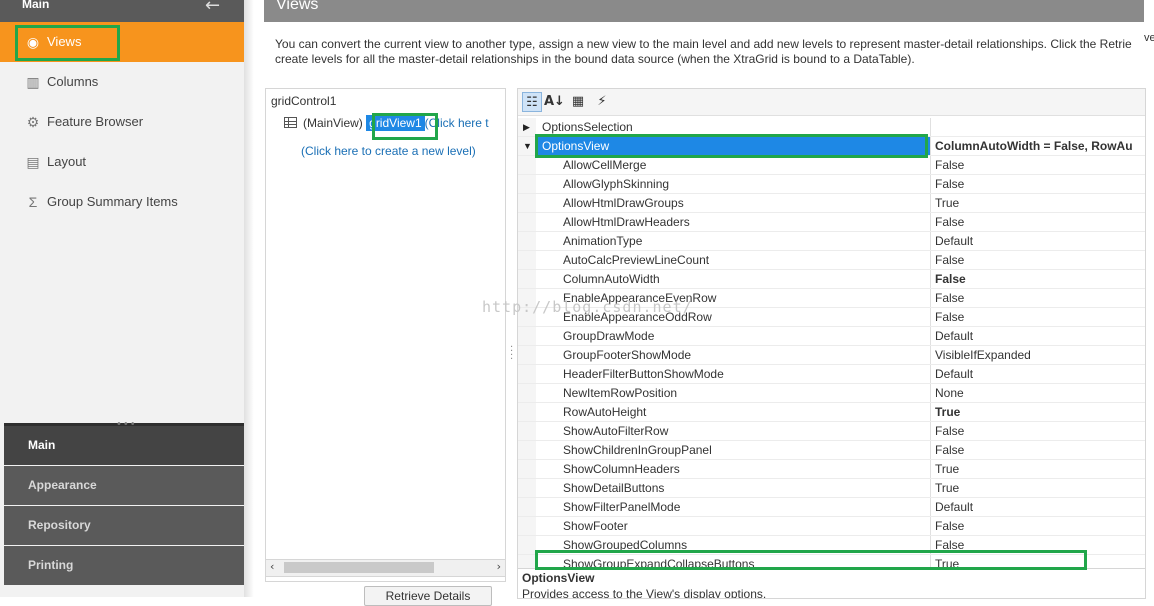 This screenshot has height=606, width=1154. What do you see at coordinates (333, 123) in the screenshot?
I see `main-view-label: (MainView)` at bounding box center [333, 123].